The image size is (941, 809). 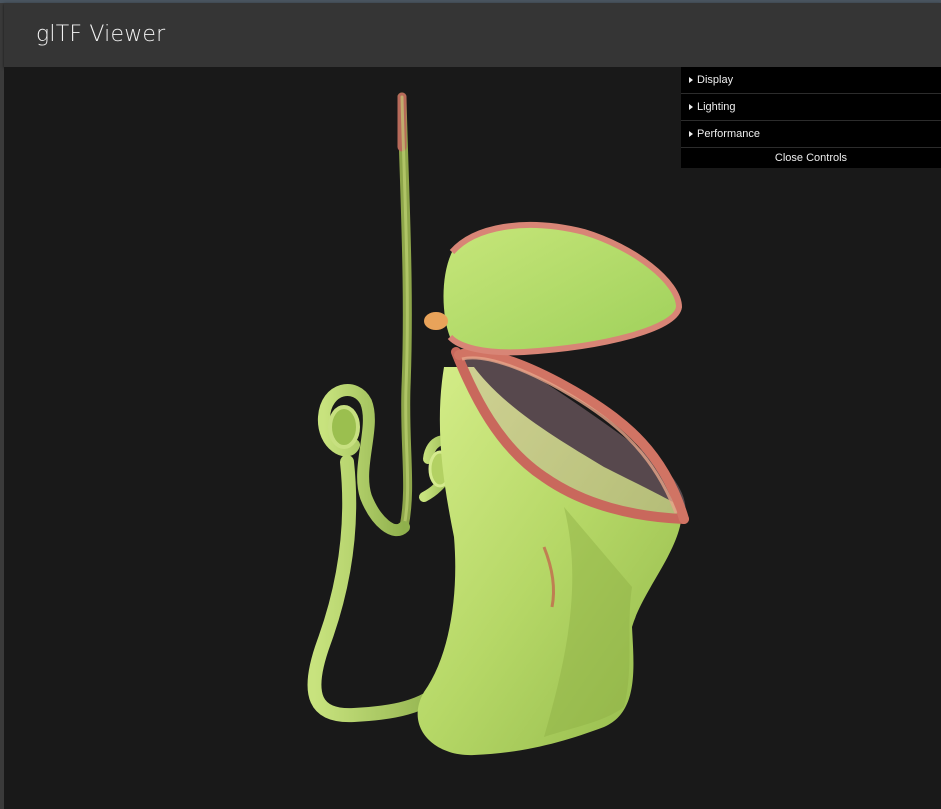 What do you see at coordinates (472, 35) in the screenshot?
I see `app-header: glTF Viewer` at bounding box center [472, 35].